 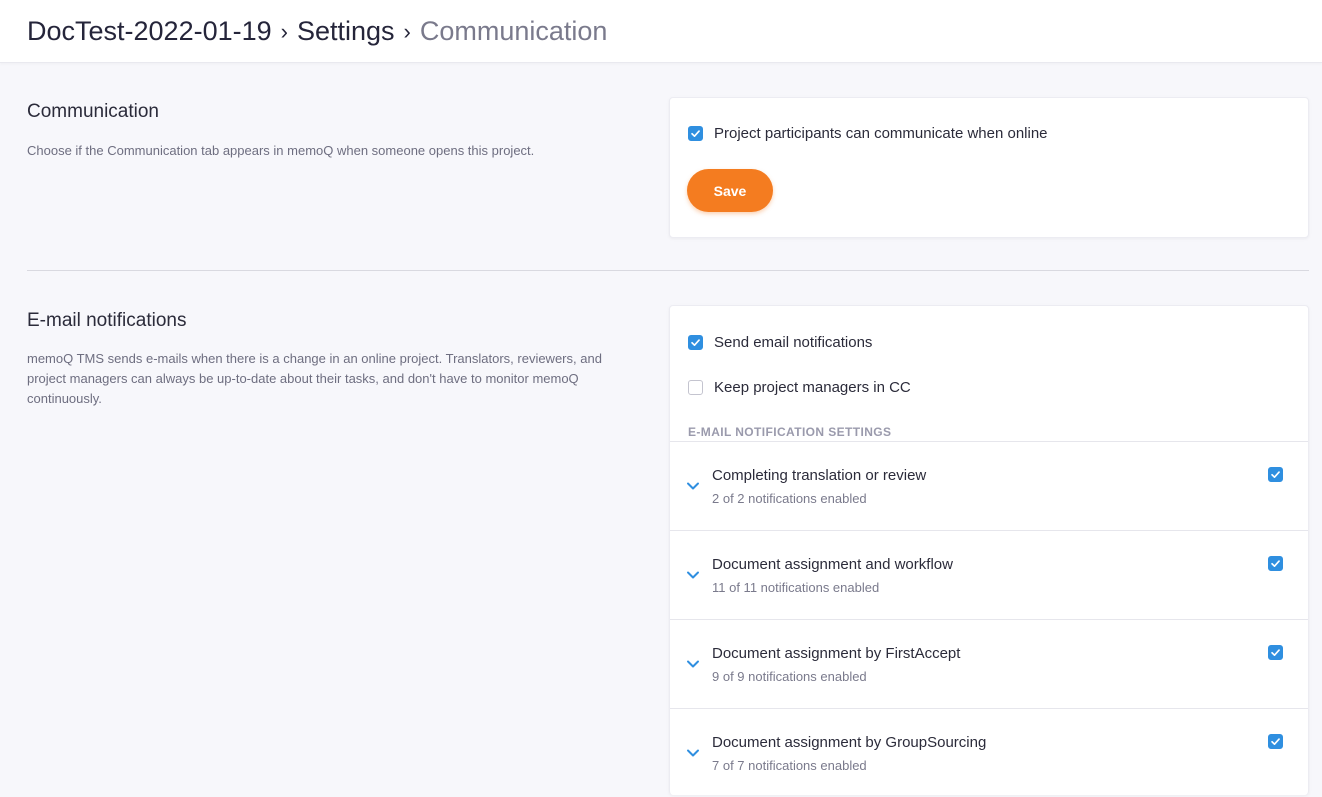 I want to click on cc-managers-checkbox, so click(x=695, y=387).